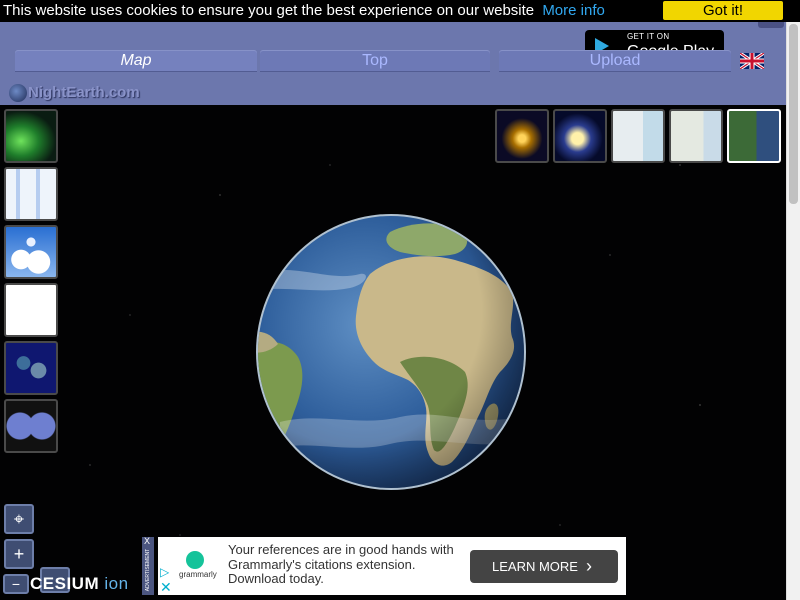 The width and height of the screenshot is (800, 600). What do you see at coordinates (31, 194) in the screenshot?
I see `layer-world-map-thumbnail` at bounding box center [31, 194].